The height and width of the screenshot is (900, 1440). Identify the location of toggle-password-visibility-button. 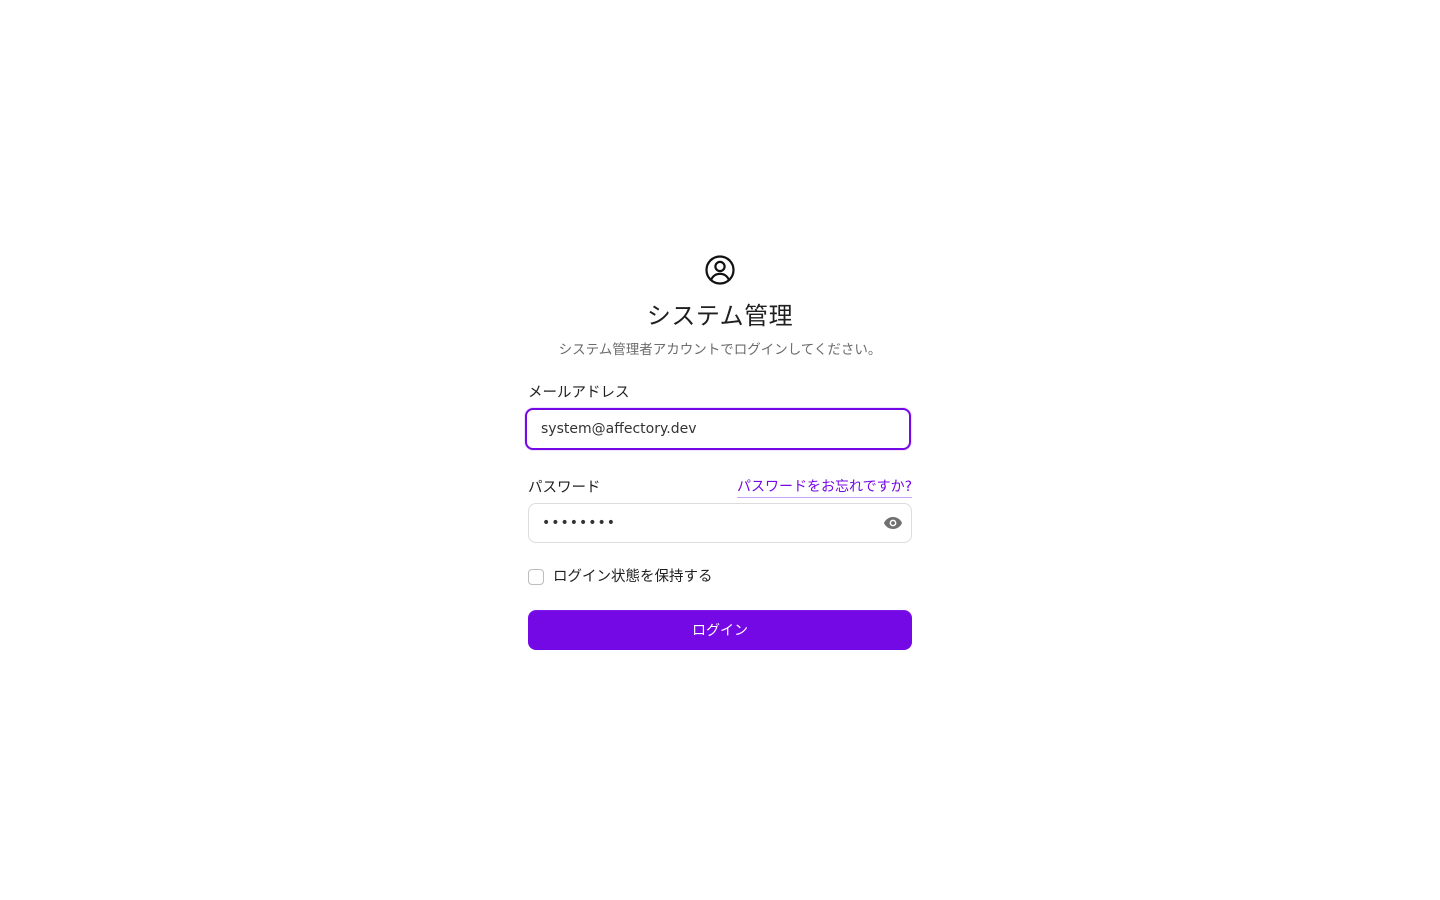
(893, 523).